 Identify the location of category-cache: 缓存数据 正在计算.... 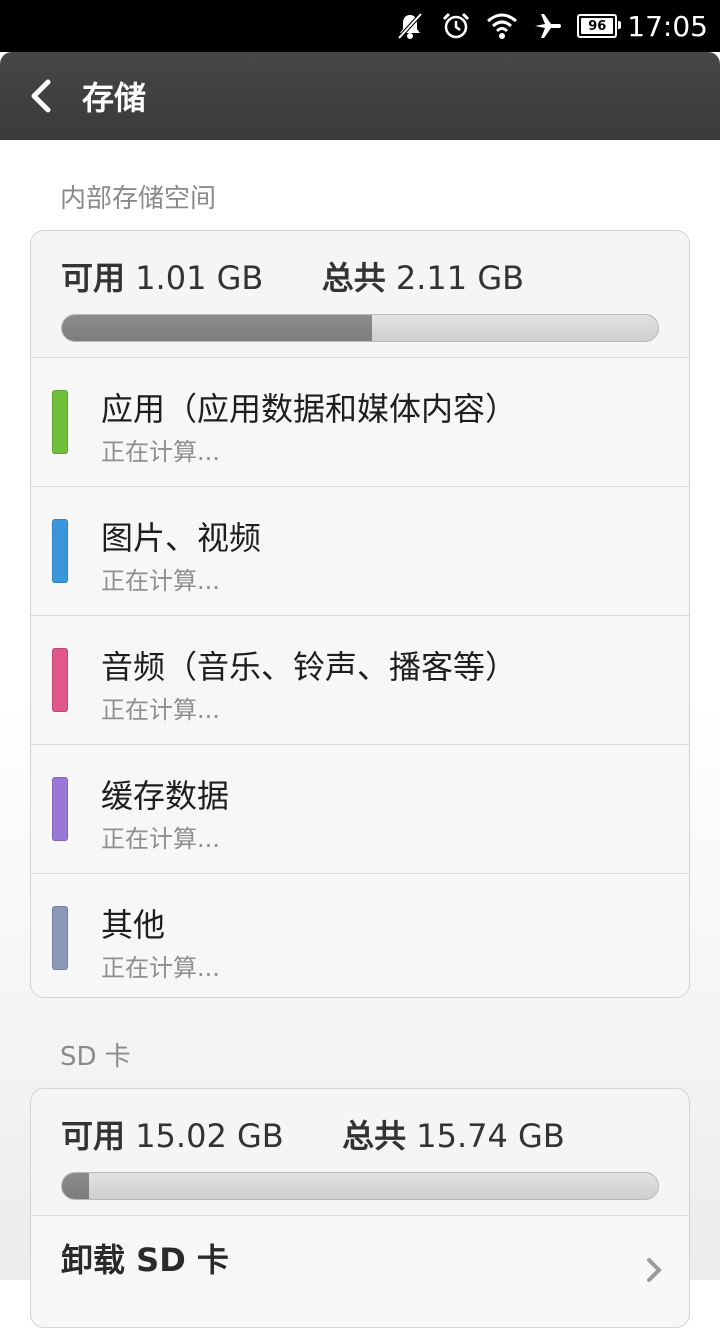
(360, 809).